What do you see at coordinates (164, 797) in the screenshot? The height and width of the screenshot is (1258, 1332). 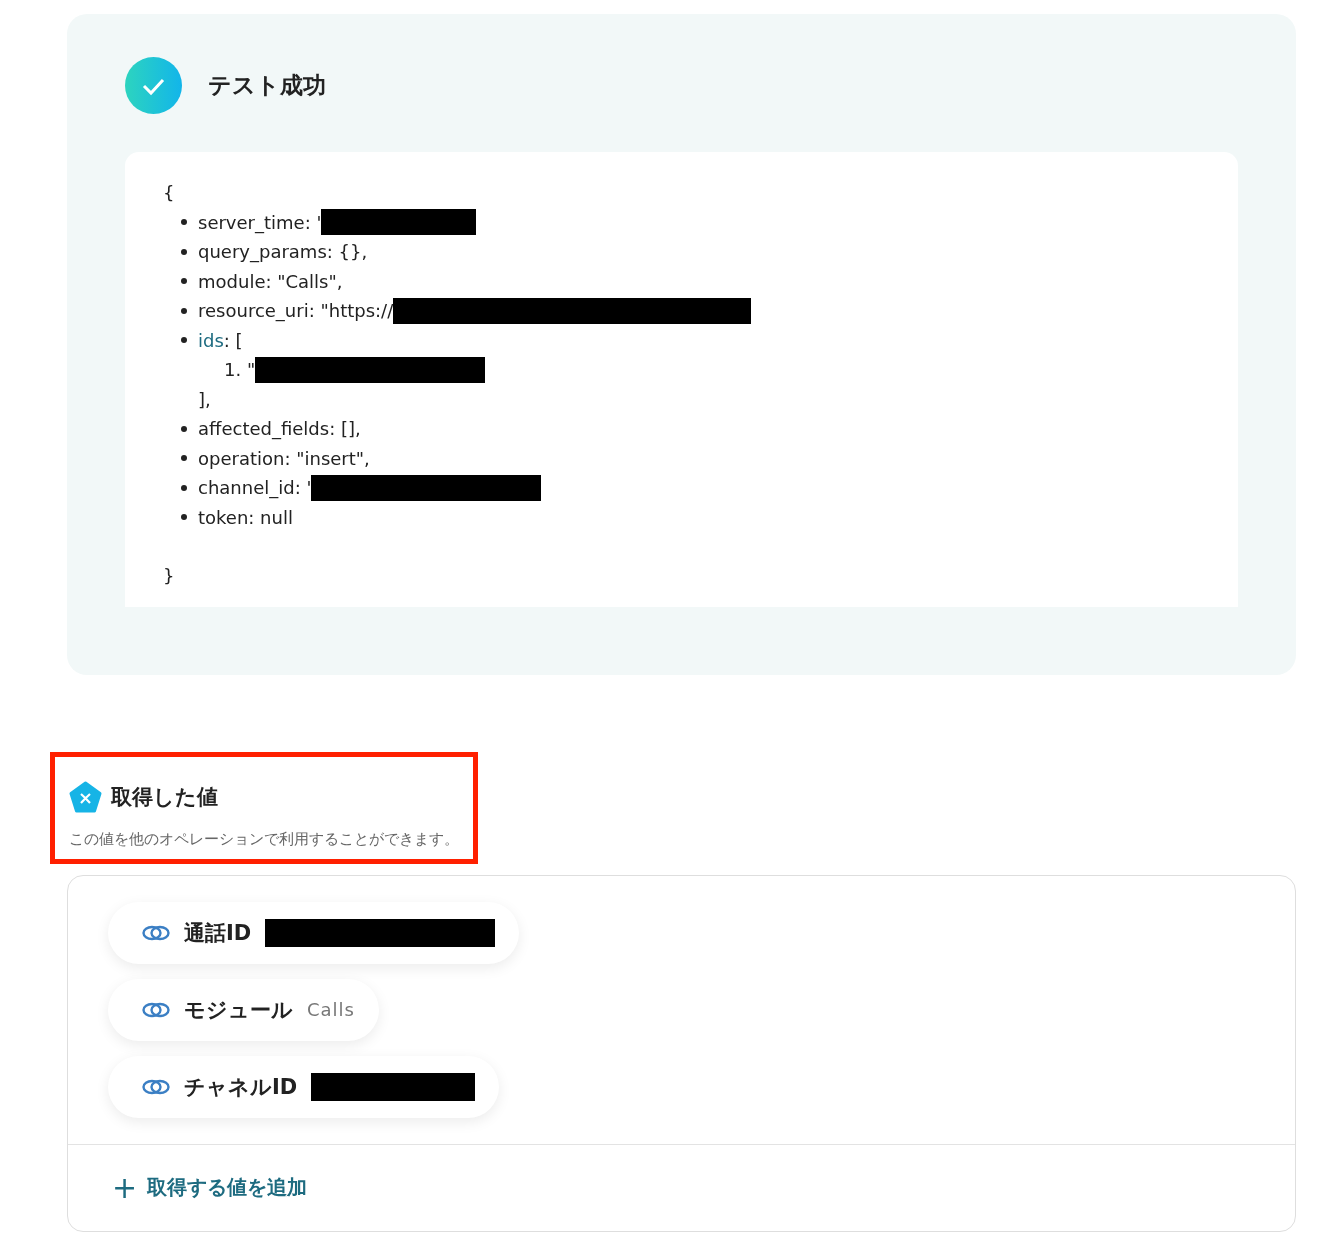 I see `section-title: 取得した値` at bounding box center [164, 797].